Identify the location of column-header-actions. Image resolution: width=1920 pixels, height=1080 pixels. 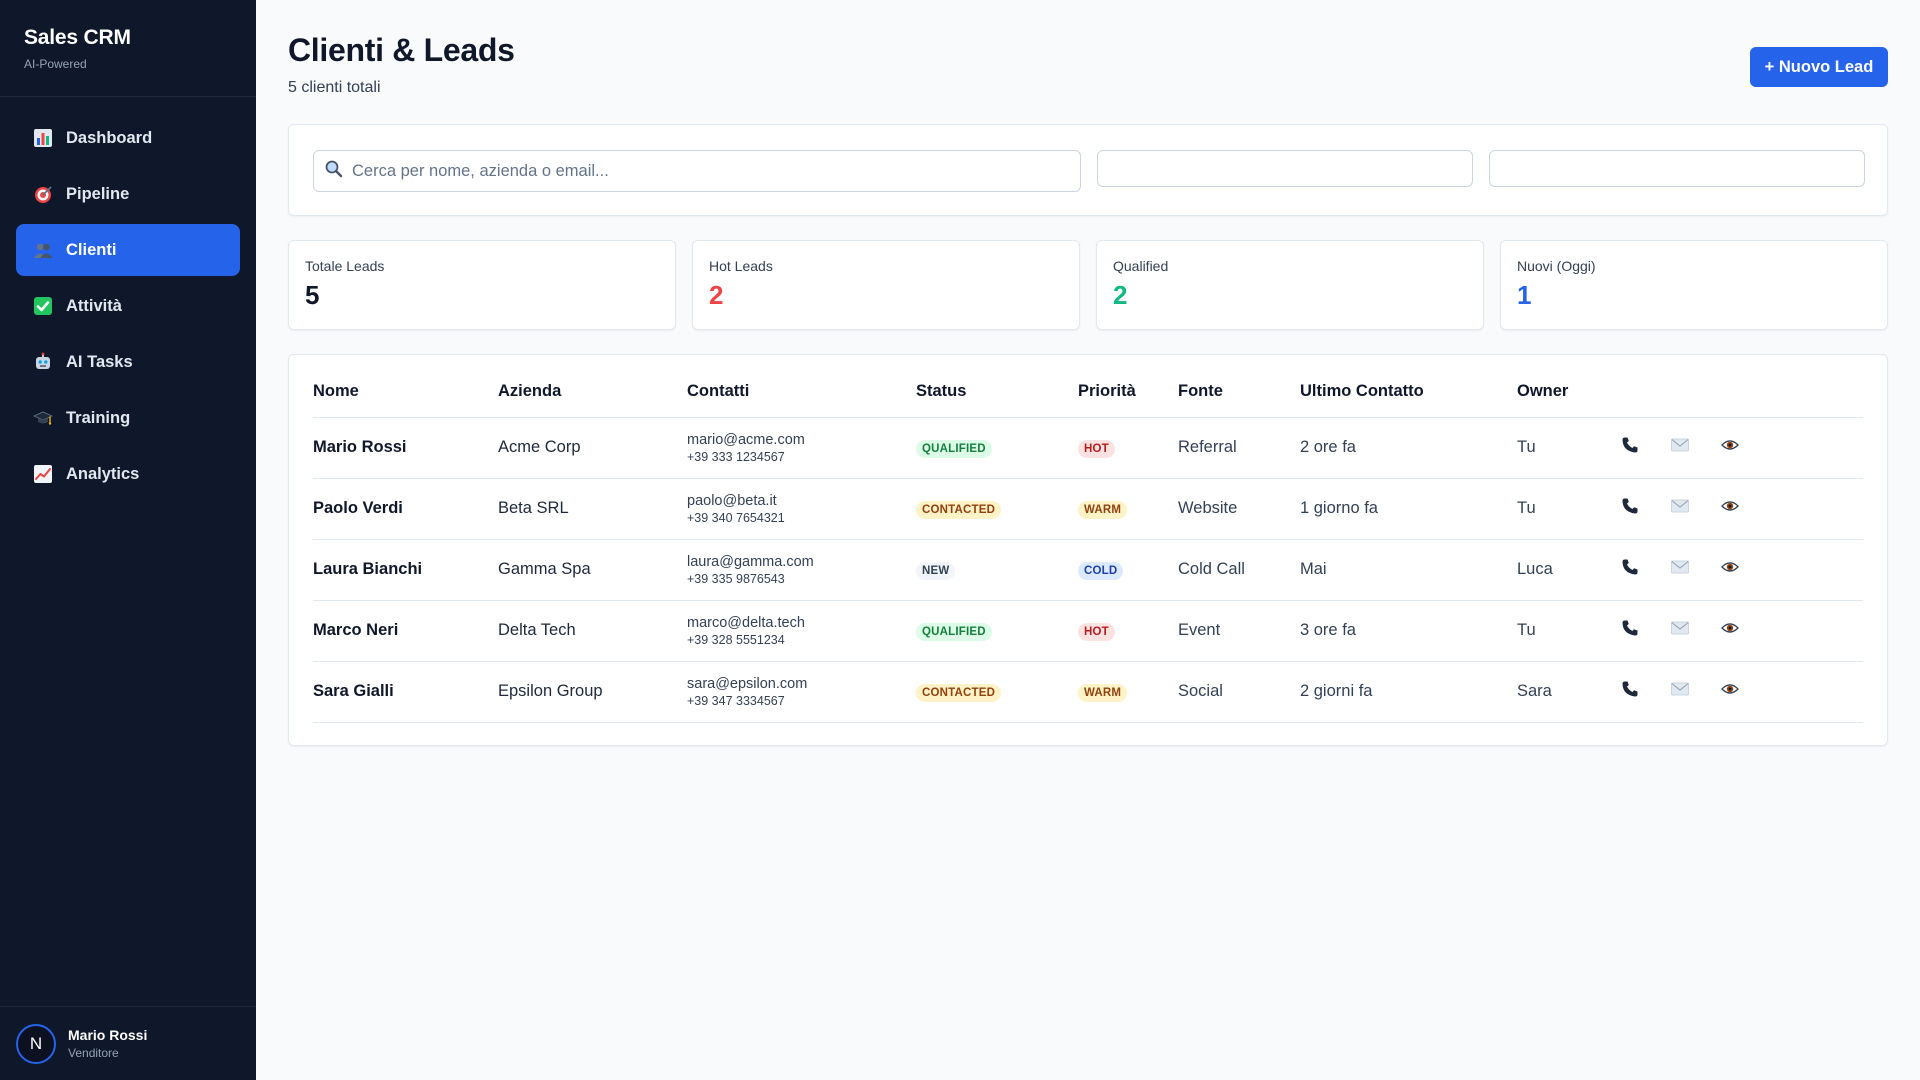
(1742, 392).